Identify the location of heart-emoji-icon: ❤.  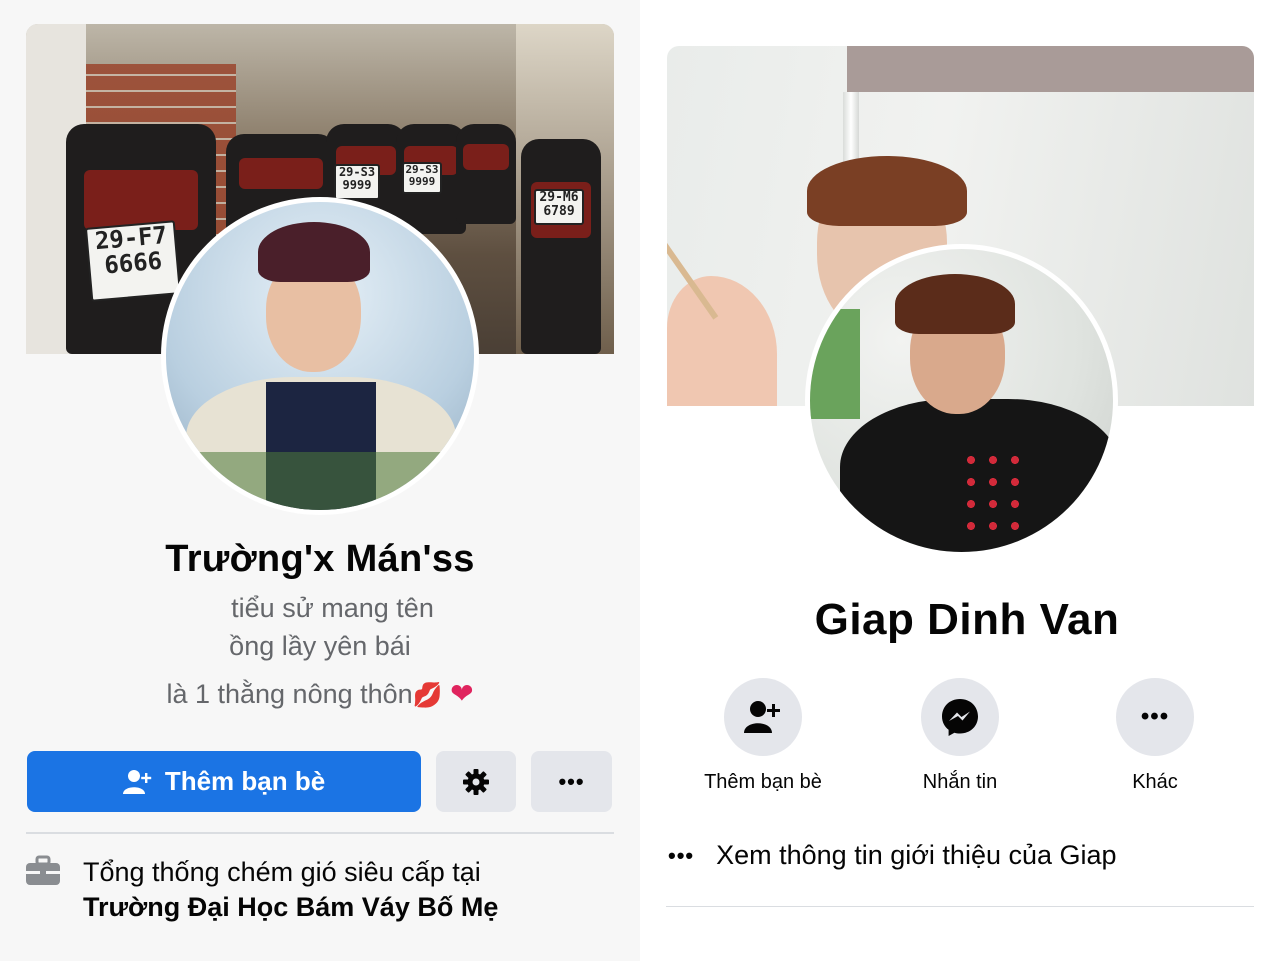
(462, 693).